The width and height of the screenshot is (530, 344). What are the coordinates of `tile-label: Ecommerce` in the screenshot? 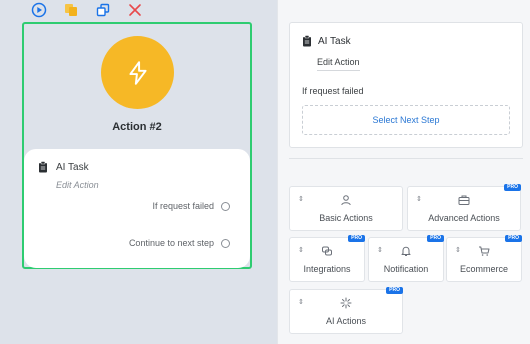 It's located at (483, 269).